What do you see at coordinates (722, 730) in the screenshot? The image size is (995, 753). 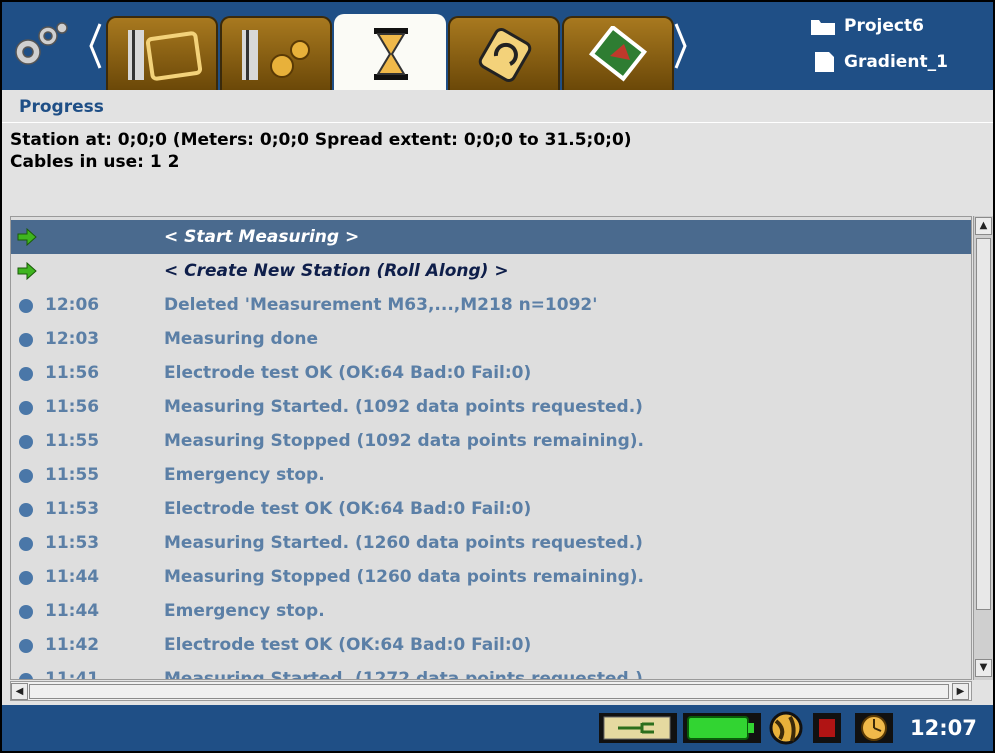 I see `battery-icon` at bounding box center [722, 730].